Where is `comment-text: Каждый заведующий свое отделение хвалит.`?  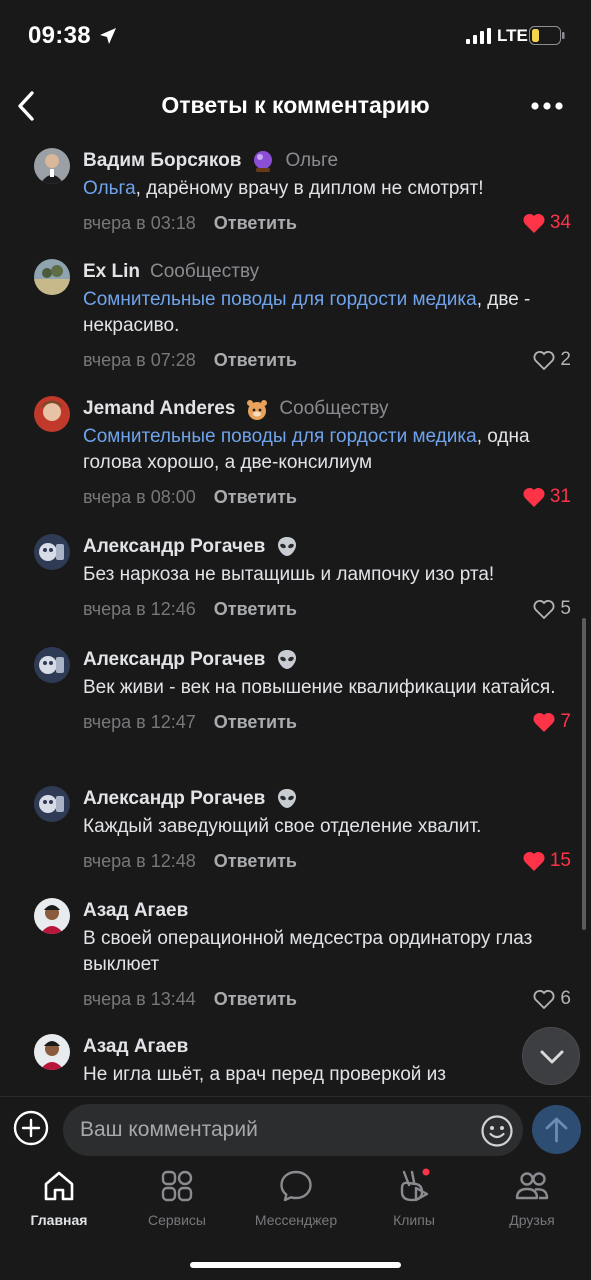 comment-text: Каждый заведующий свое отделение хвалит. is located at coordinates (282, 826).